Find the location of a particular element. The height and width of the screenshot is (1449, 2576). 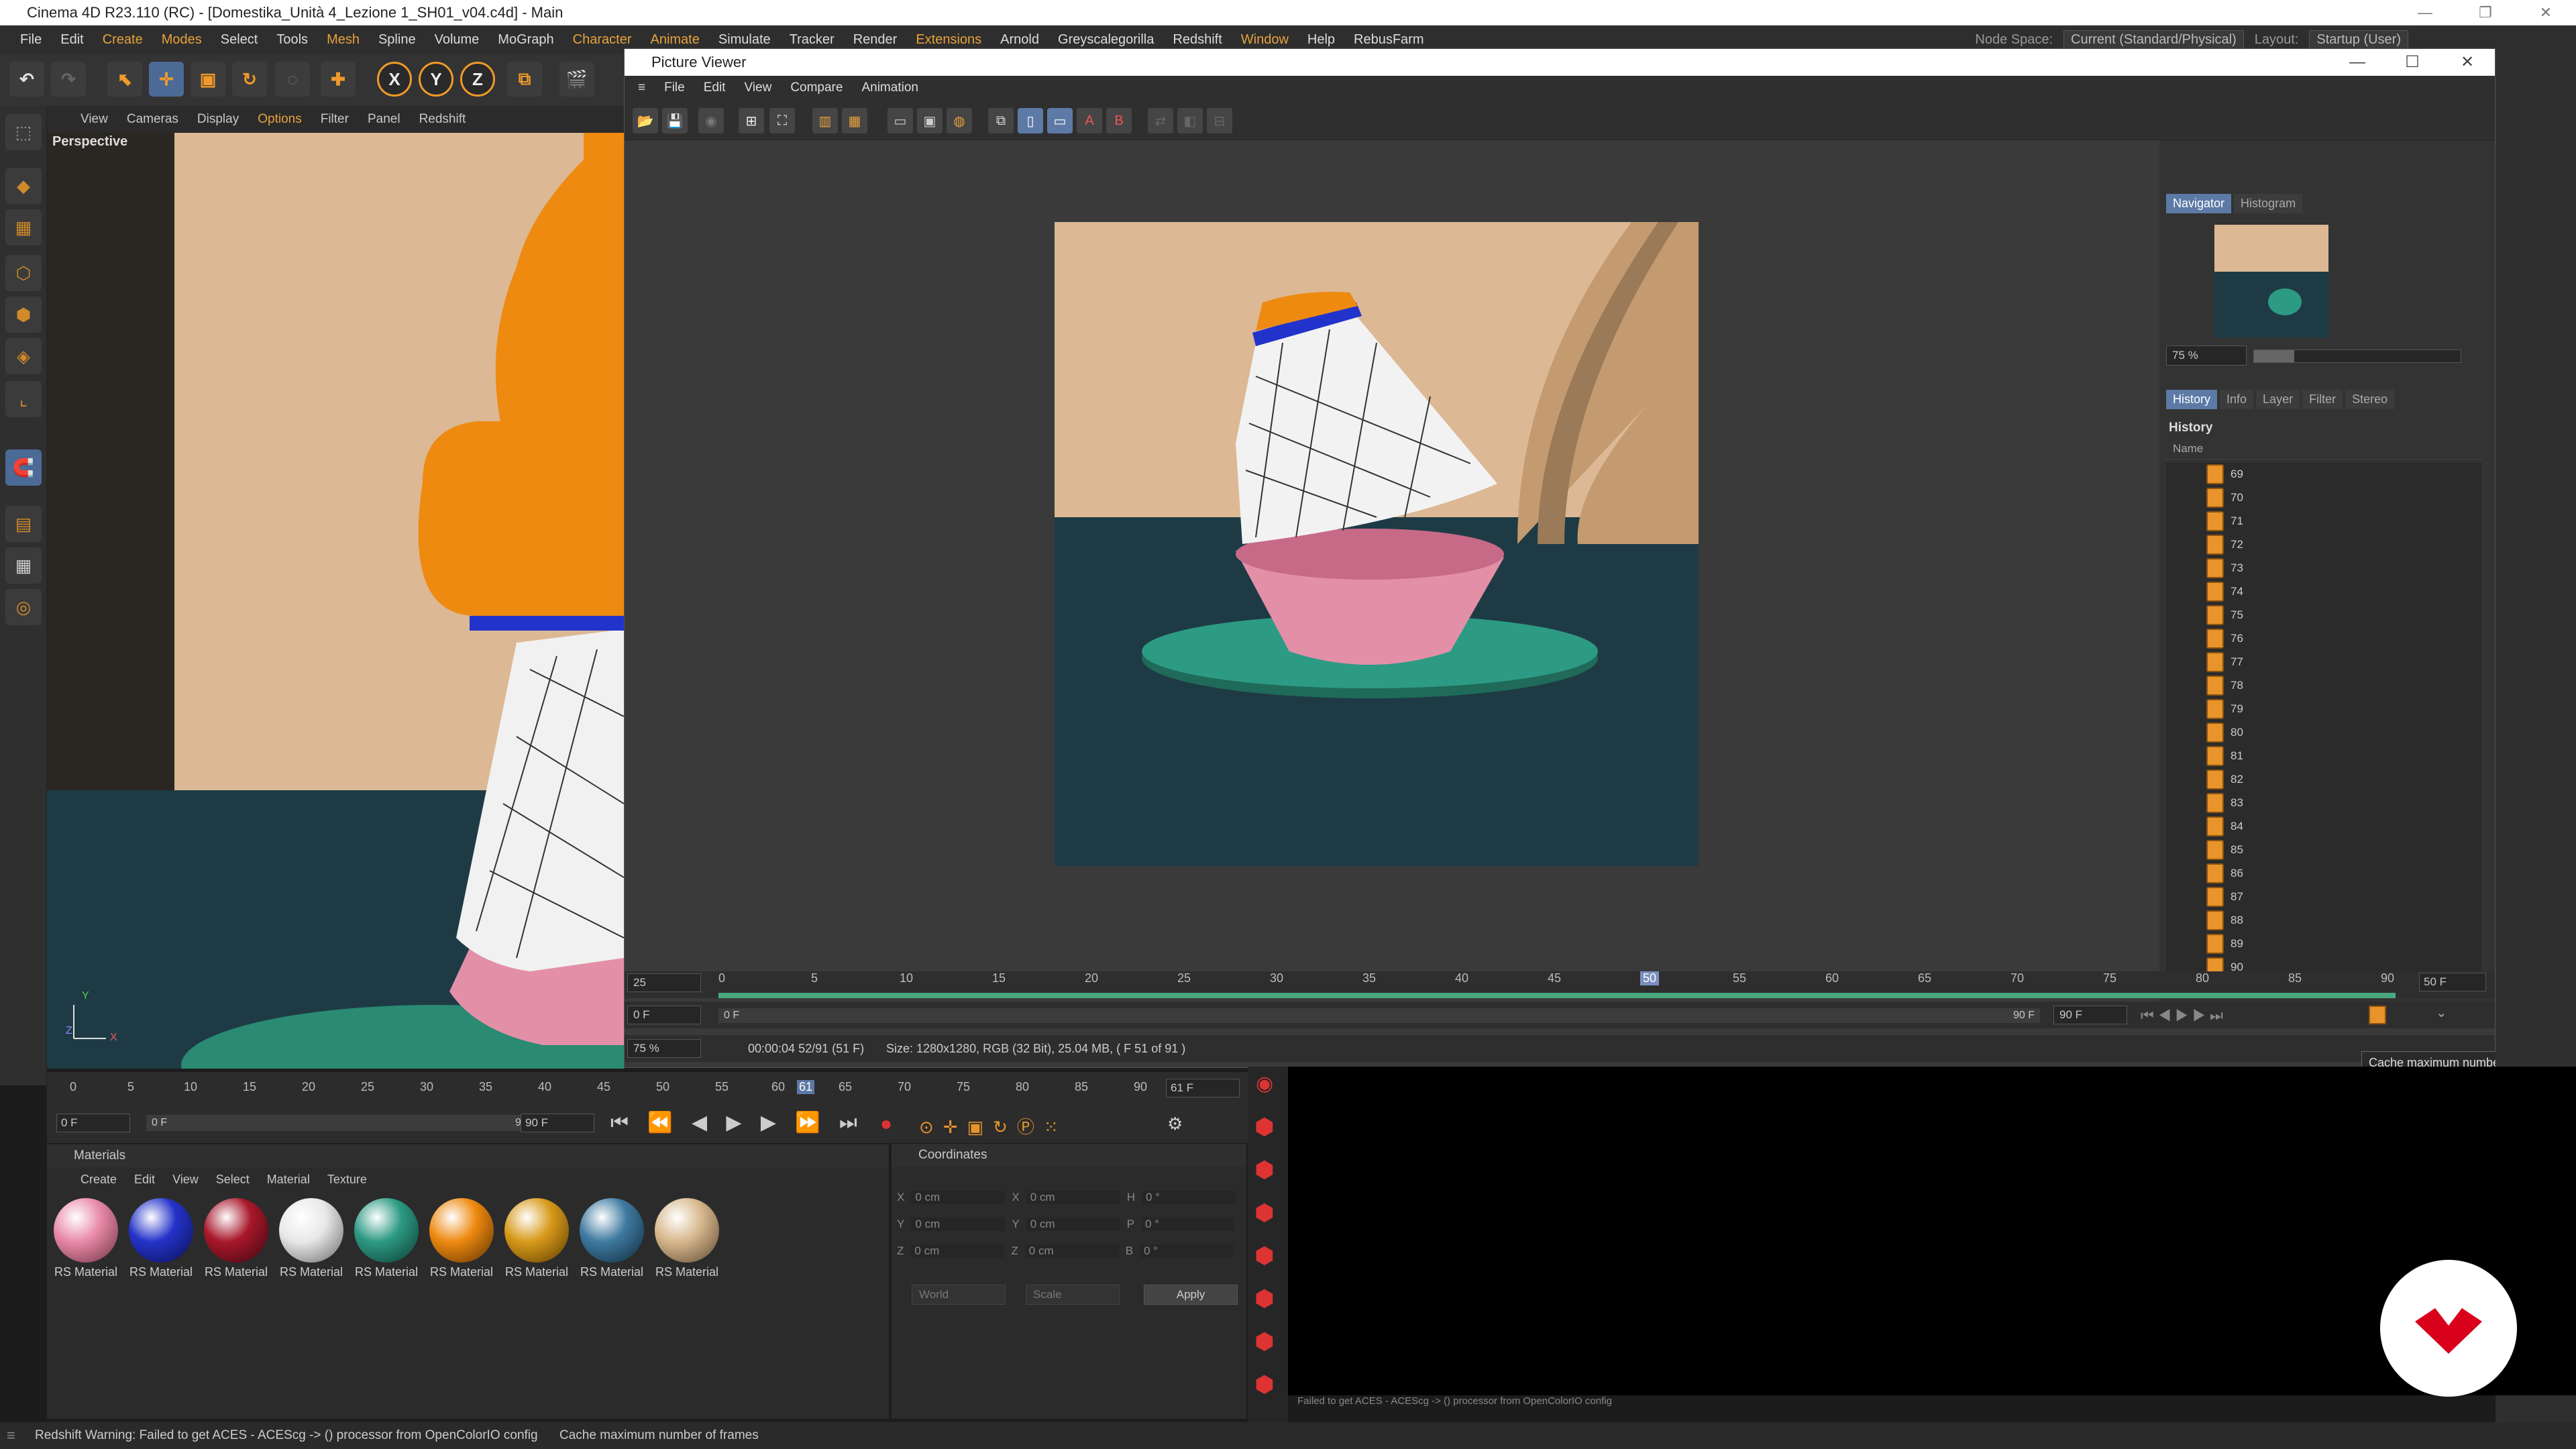

pv-menu-file: File is located at coordinates (674, 88).